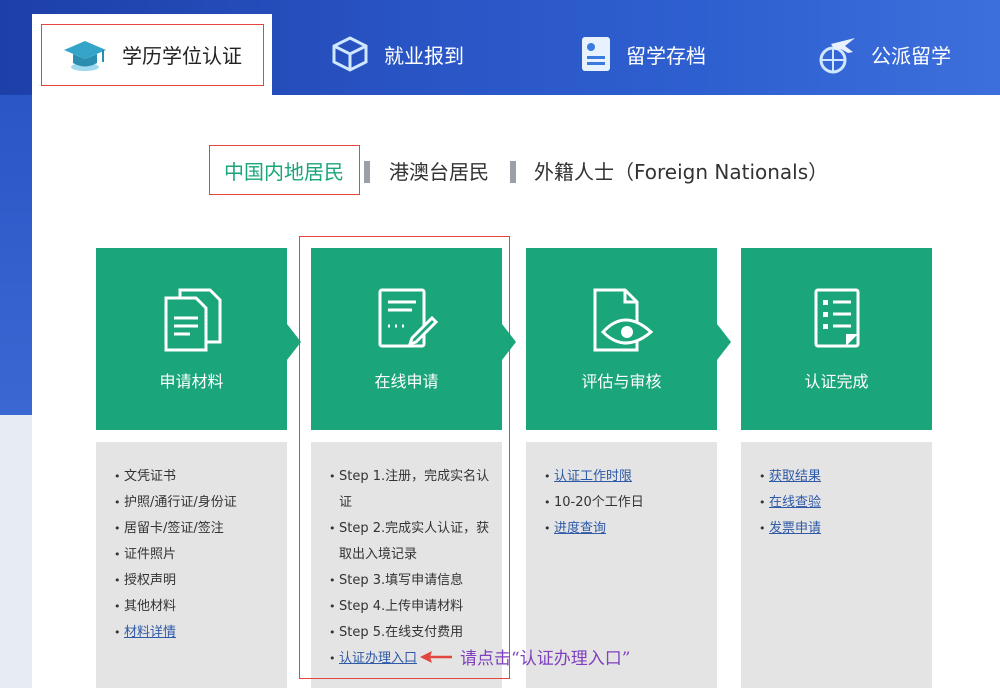  What do you see at coordinates (795, 502) in the screenshot?
I see `online-verify-link: 在线查验` at bounding box center [795, 502].